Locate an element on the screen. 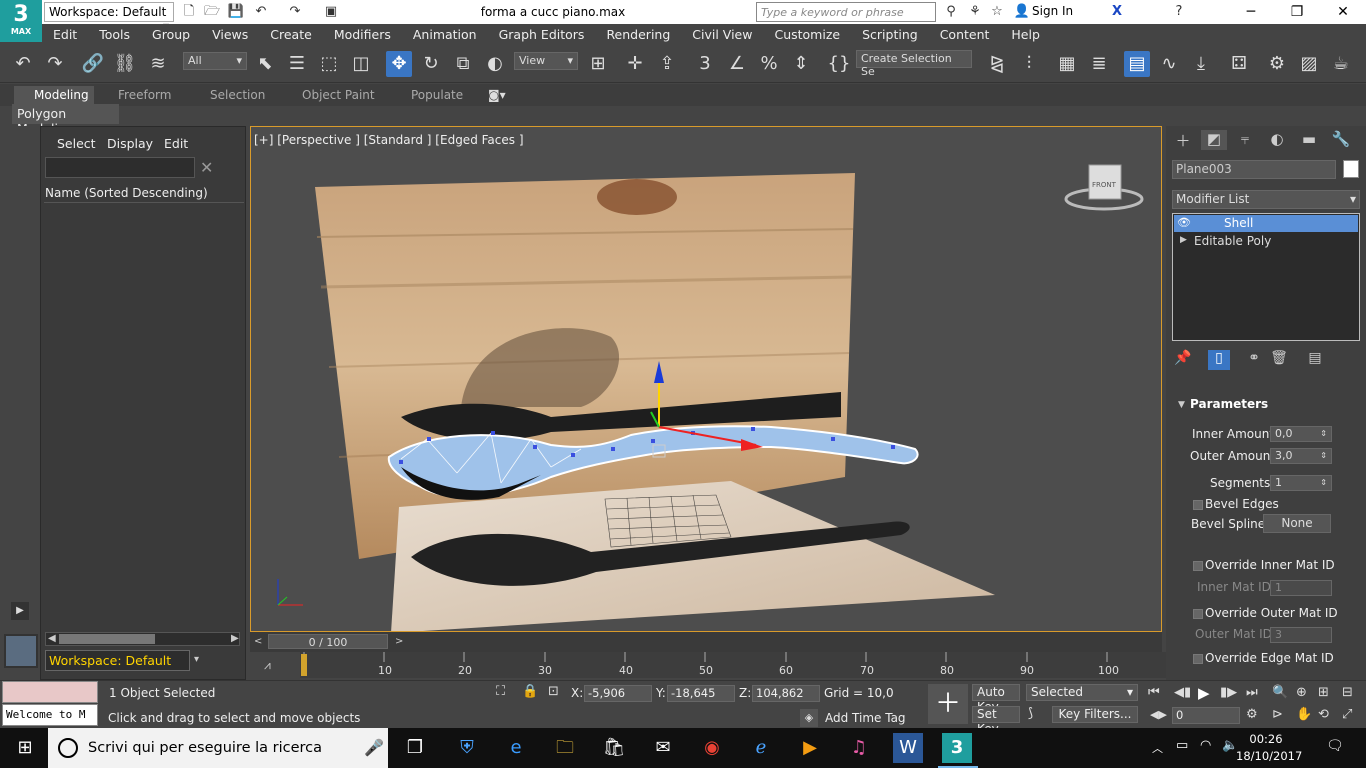  current-frame-field: 0 is located at coordinates (1206, 715).